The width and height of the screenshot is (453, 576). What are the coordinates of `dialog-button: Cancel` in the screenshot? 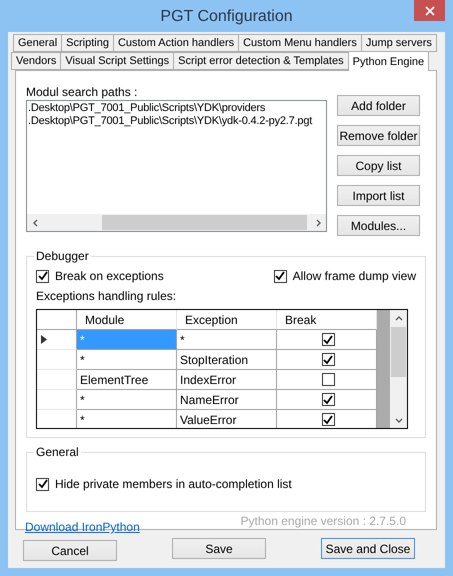 It's located at (70, 550).